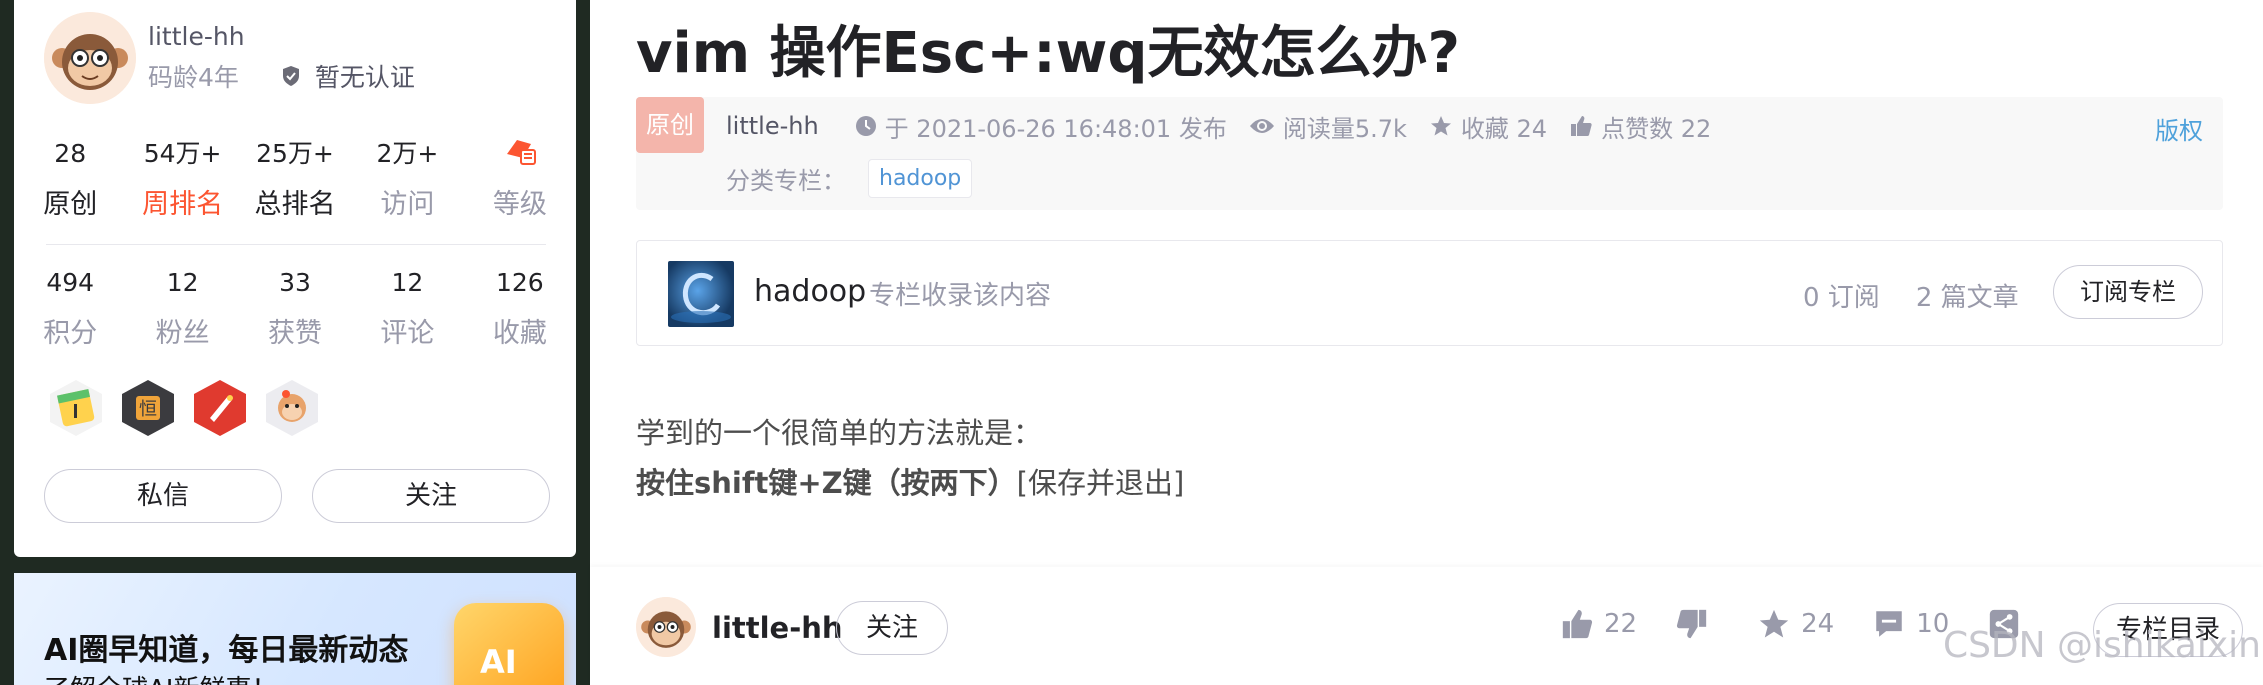 Image resolution: width=2263 pixels, height=685 pixels. What do you see at coordinates (1429, 293) in the screenshot?
I see `column-card: hadoop 专栏收录该内容 0 订阅 2 篇文章 订阅专栏` at bounding box center [1429, 293].